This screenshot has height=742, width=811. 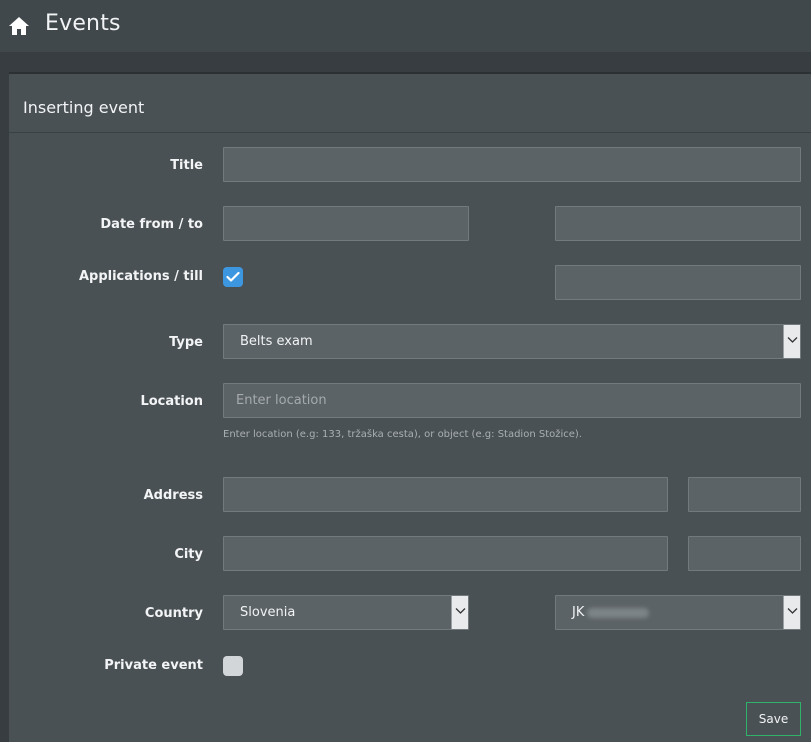 I want to click on type-label: Type, so click(x=186, y=342).